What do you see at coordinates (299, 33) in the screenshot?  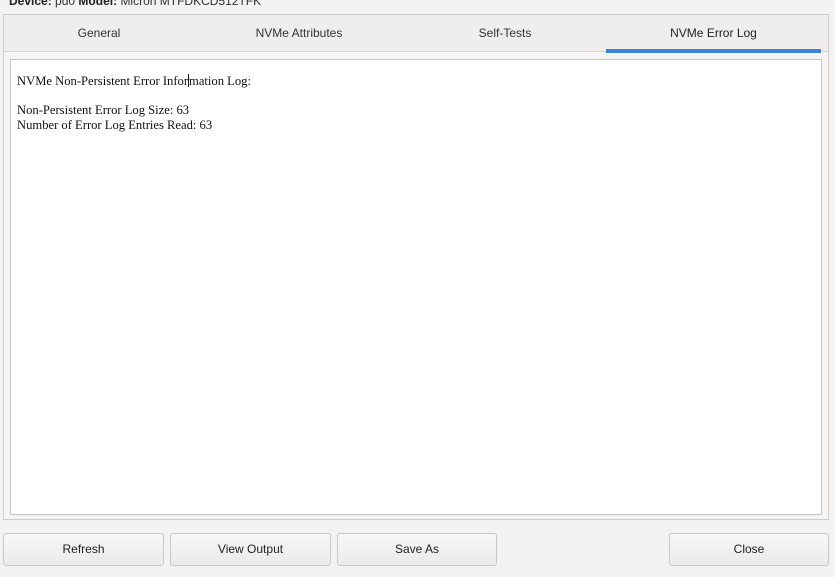 I see `tab-nvme-attributes: NVMe Attributes` at bounding box center [299, 33].